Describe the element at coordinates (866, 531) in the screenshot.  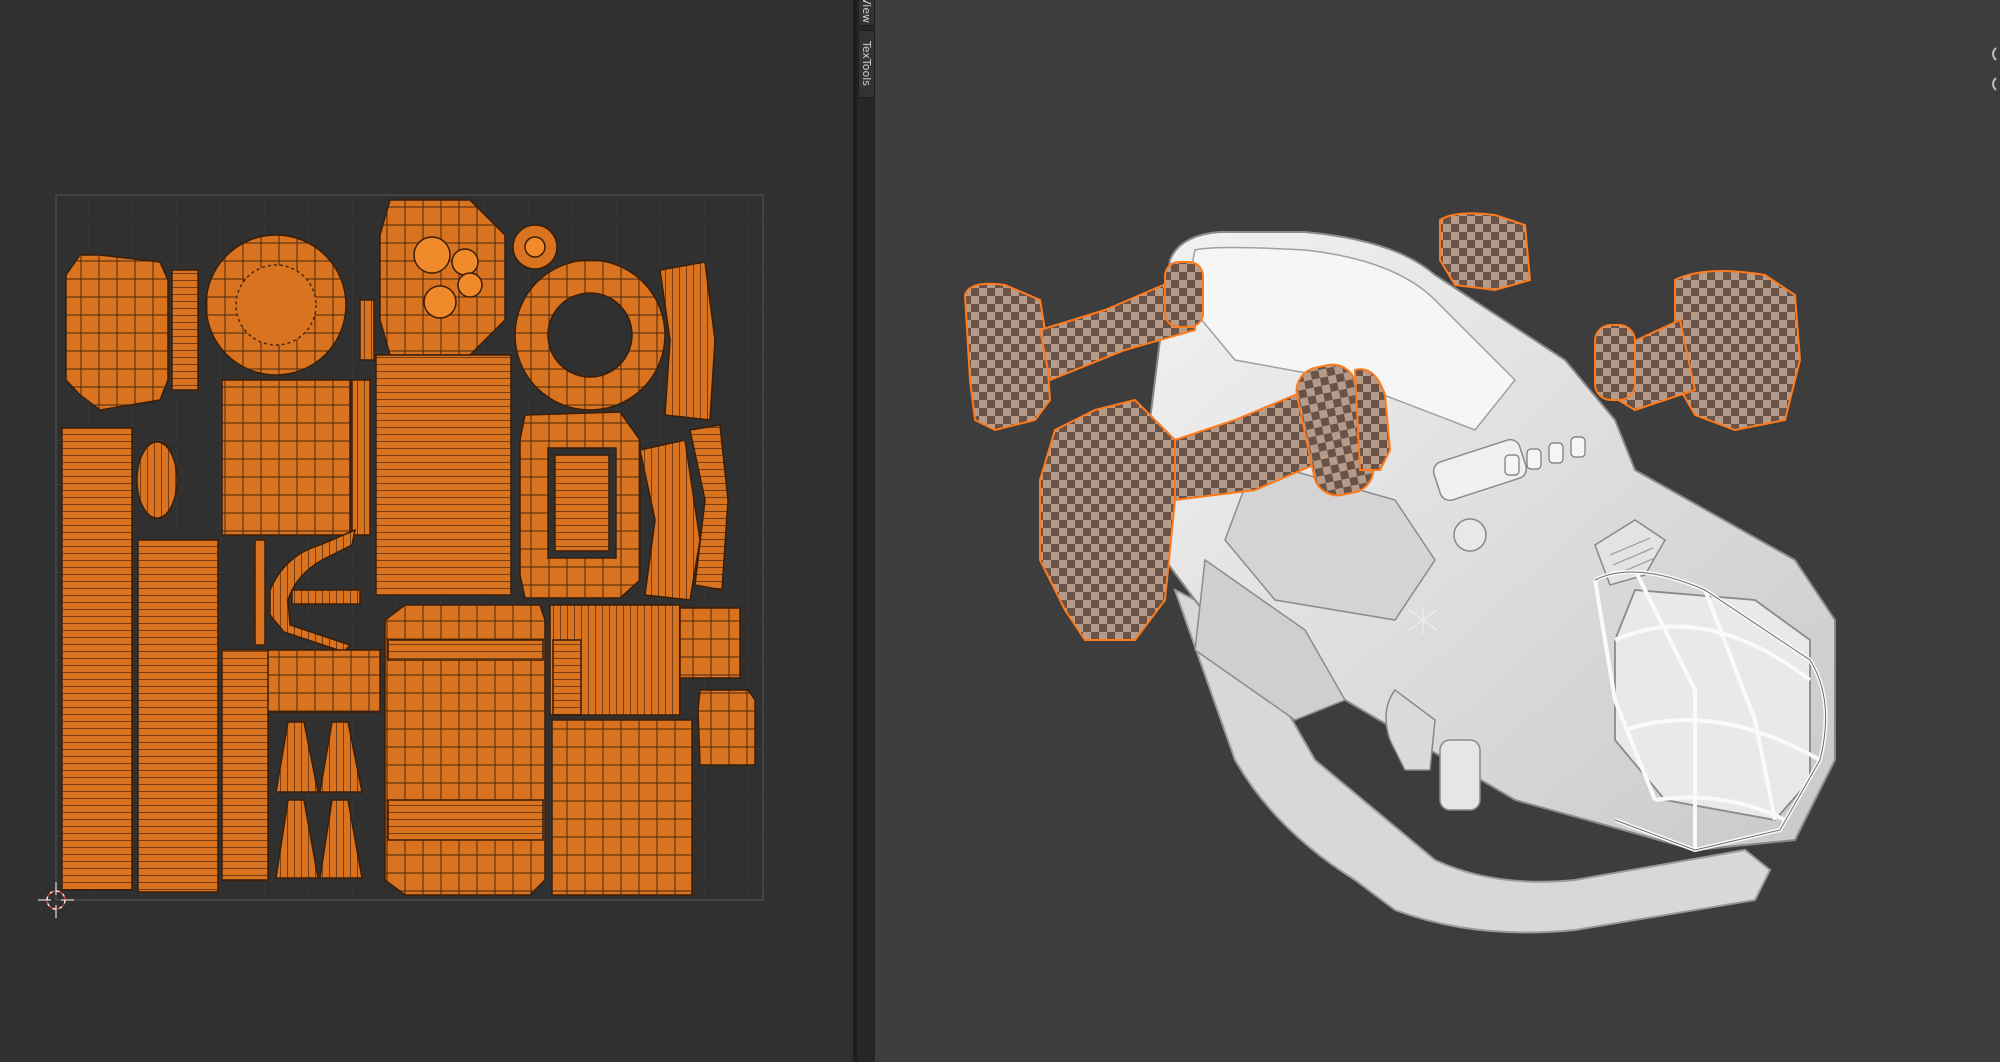
I see `sidebar-tabs: View TexTools` at that location.